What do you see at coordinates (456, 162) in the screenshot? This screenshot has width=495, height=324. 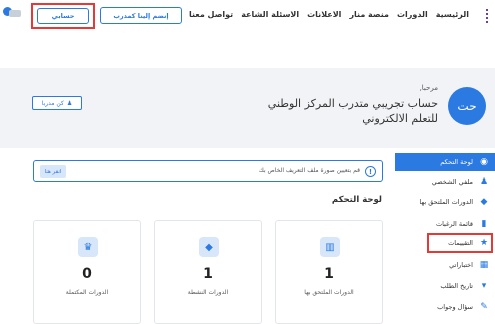 I see `sidebar-item-label: لوحة التحكم` at bounding box center [456, 162].